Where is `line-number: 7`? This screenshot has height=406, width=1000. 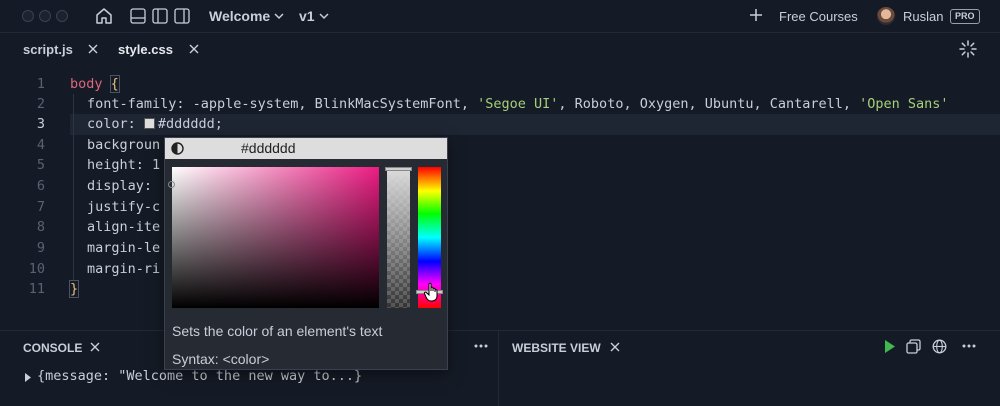
line-number: 7 is located at coordinates (40, 207).